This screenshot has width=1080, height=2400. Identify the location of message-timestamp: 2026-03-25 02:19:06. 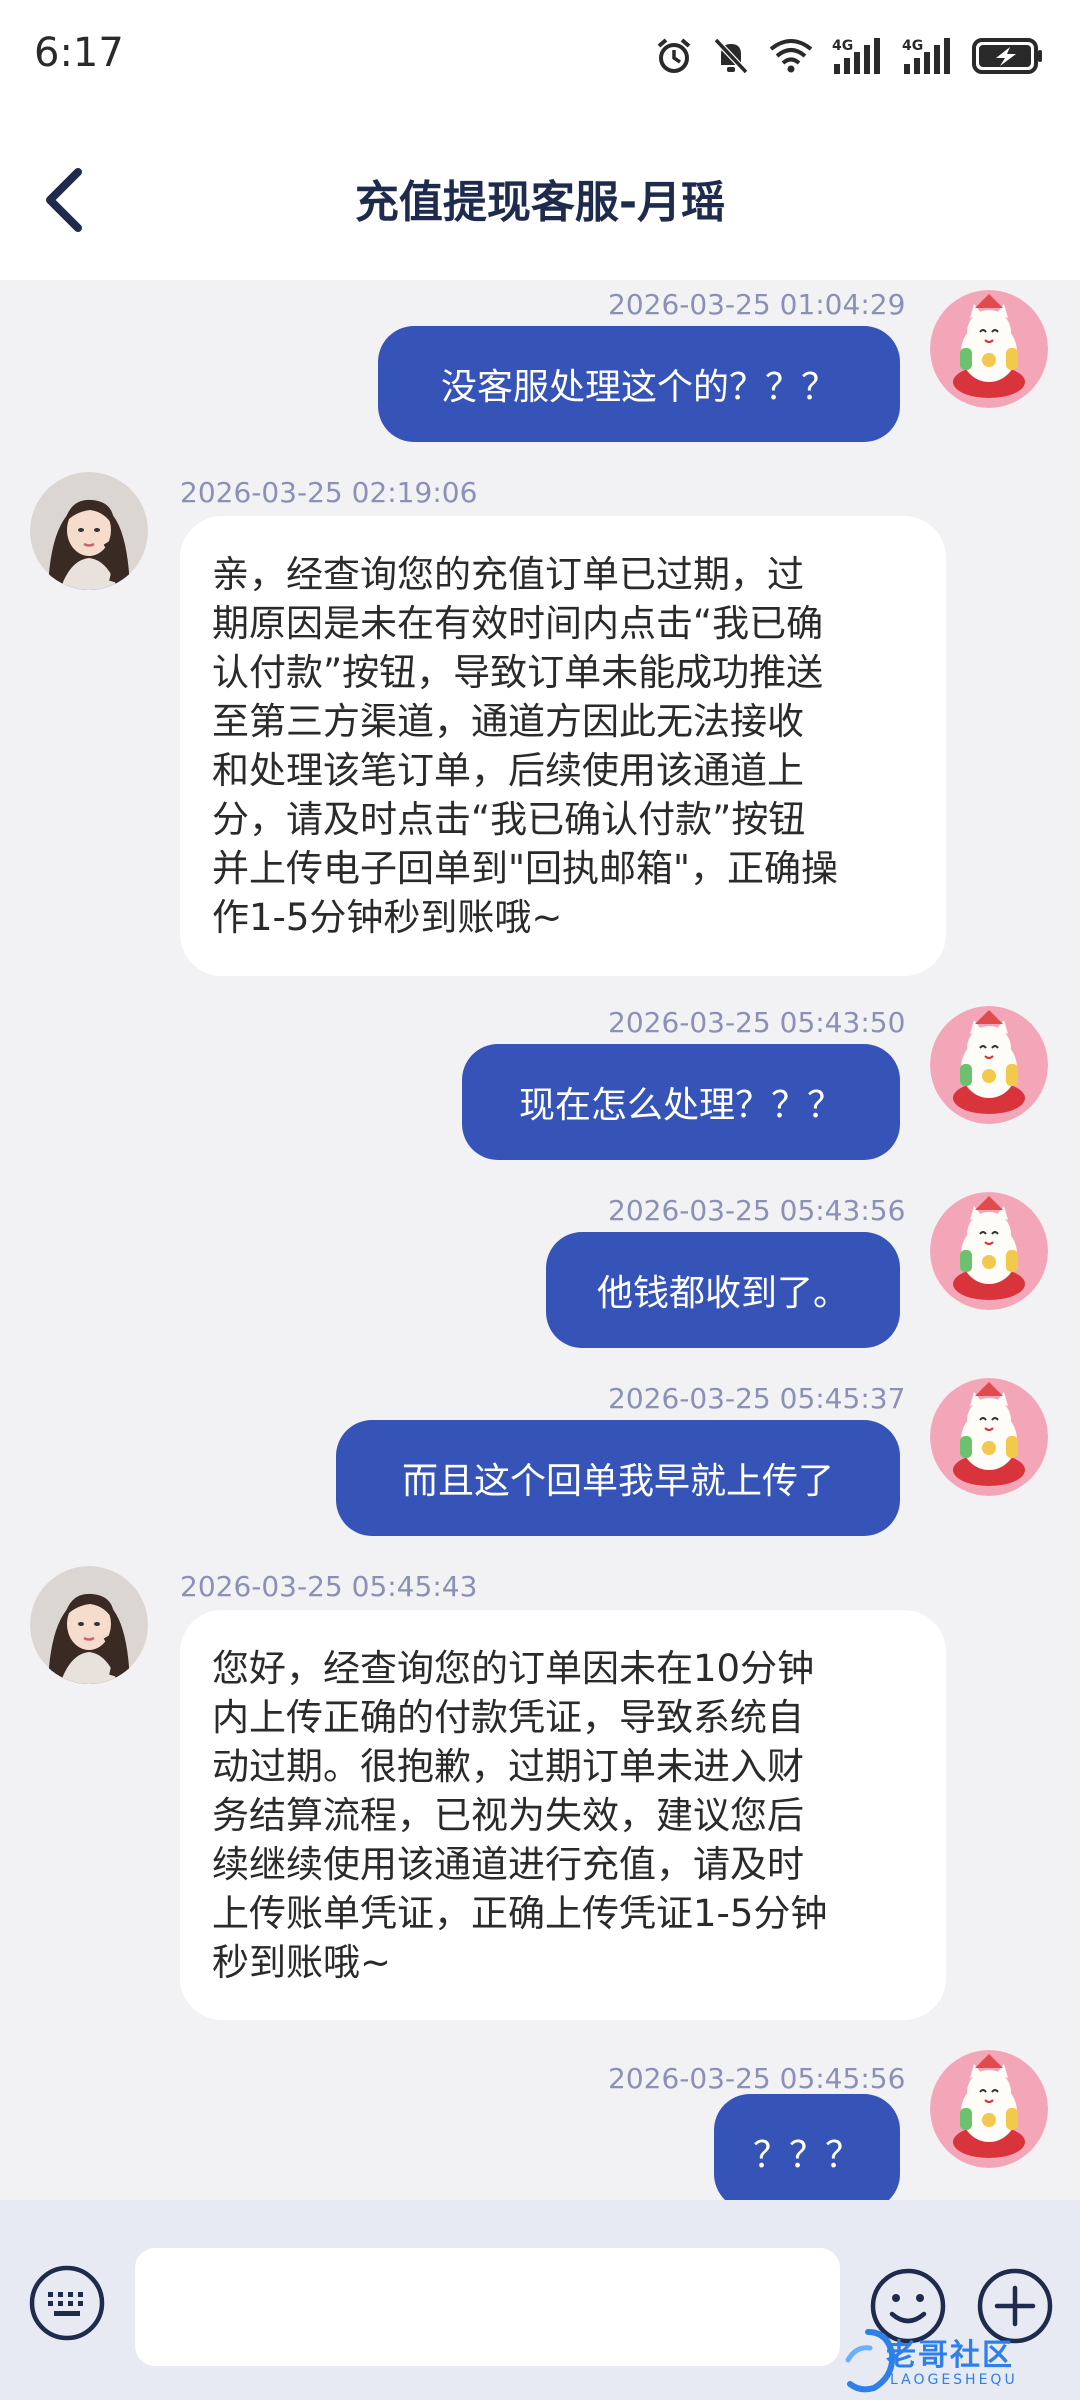
(329, 492).